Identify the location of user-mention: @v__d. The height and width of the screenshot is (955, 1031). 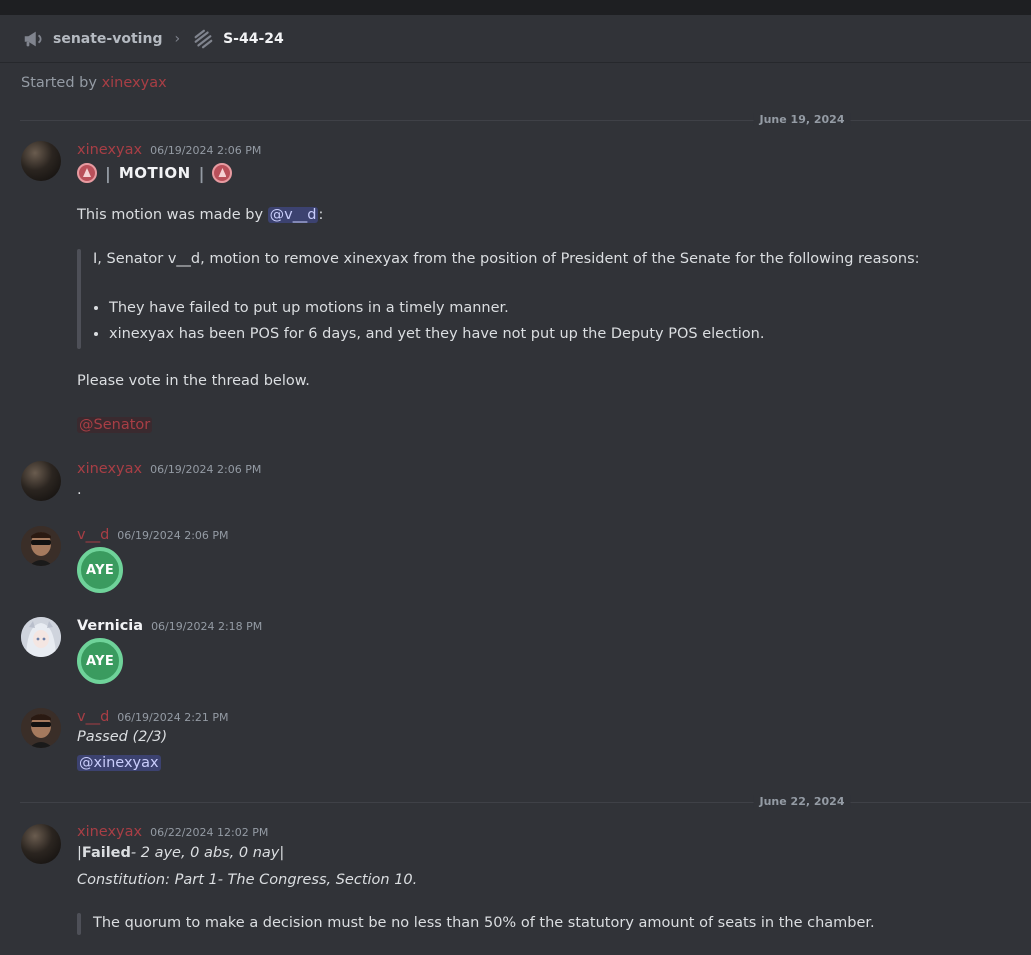
(293, 215).